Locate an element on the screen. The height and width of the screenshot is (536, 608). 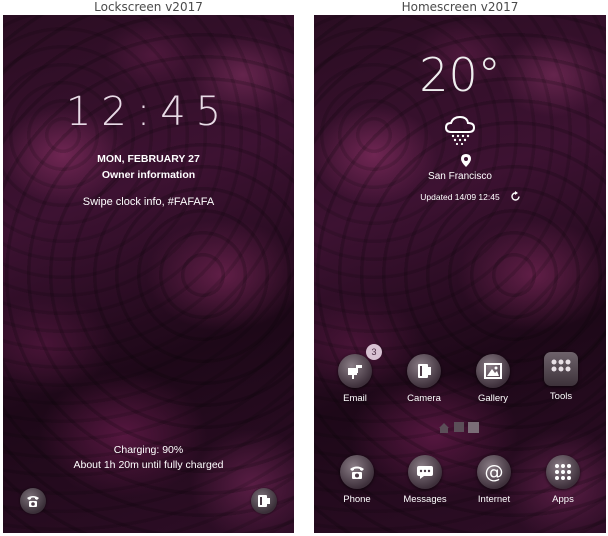
messages-icon is located at coordinates (425, 472).